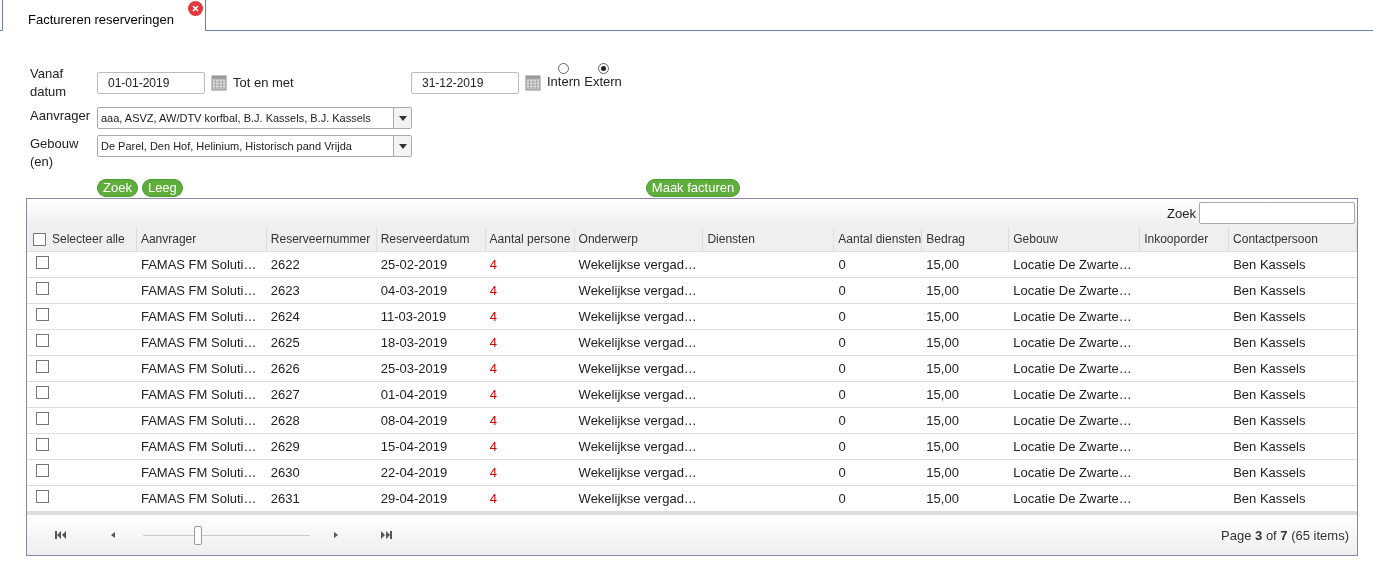  I want to click on multiselect-field: aaa, ASVZ, AW/DTV korfbal, B.J. Kassels, B.J. Kassels, so click(254, 118).